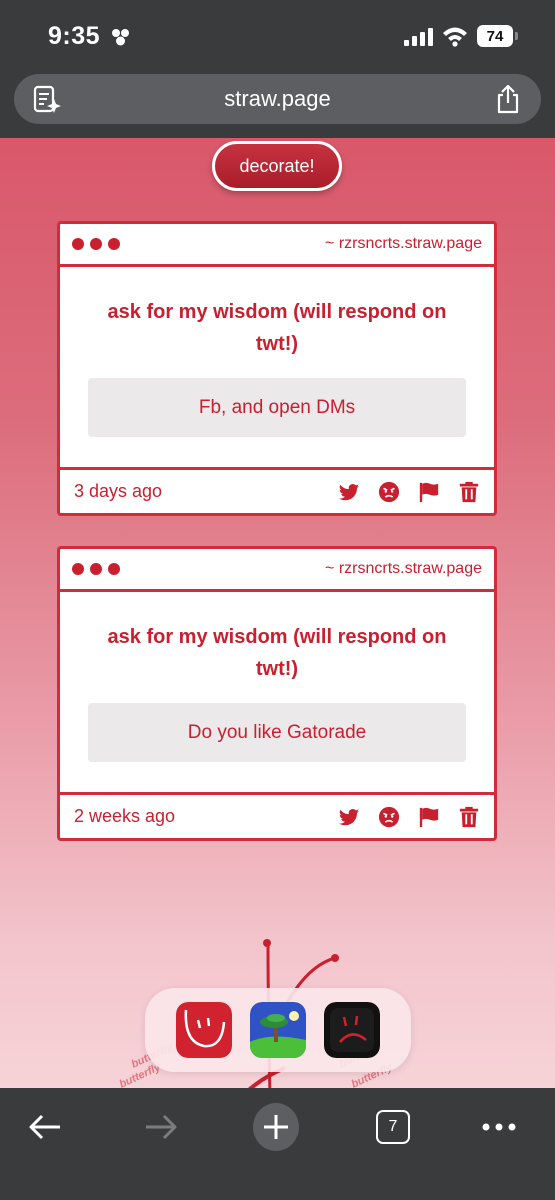 The width and height of the screenshot is (555, 1200). I want to click on floating-app-dock, so click(278, 1030).